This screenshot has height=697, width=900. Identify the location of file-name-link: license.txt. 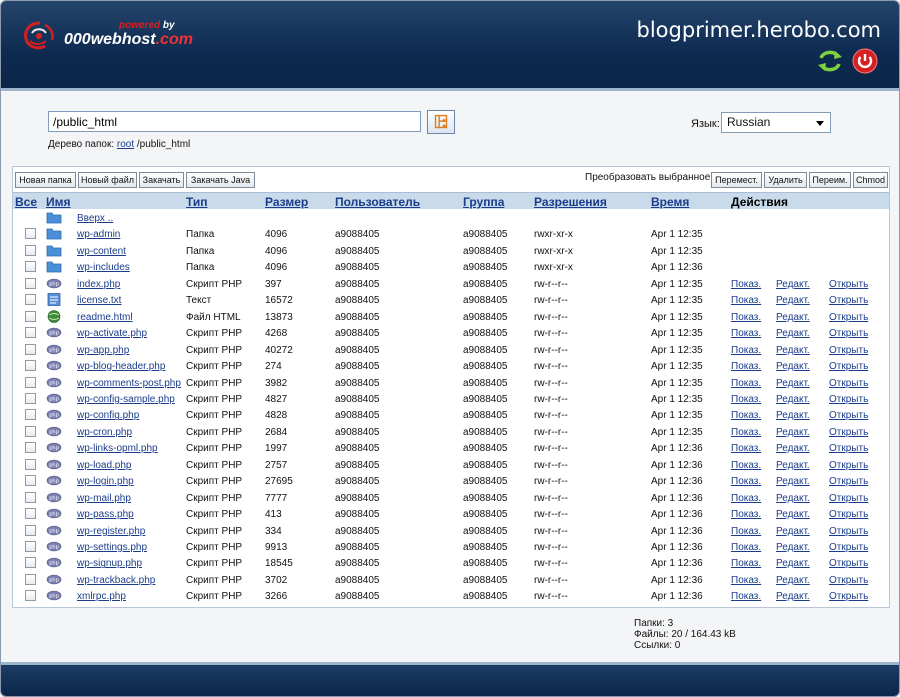
(99, 301).